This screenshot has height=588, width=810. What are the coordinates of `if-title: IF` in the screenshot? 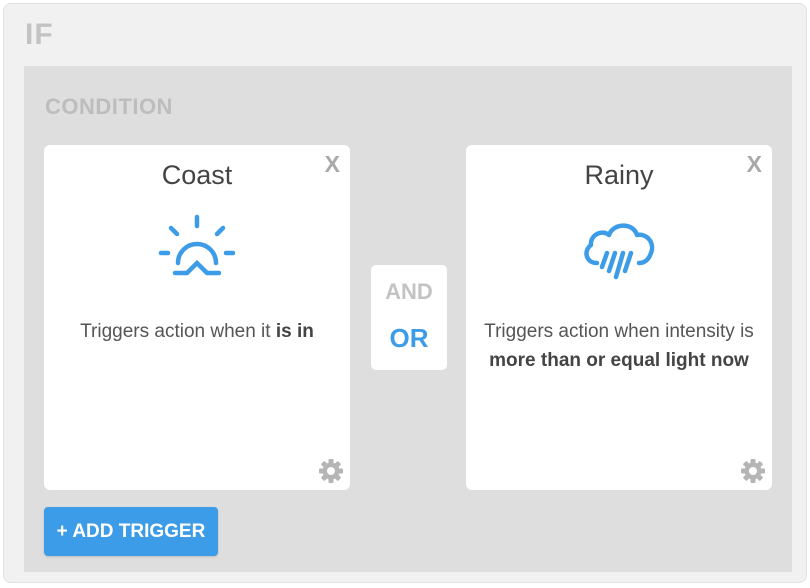 It's located at (39, 34).